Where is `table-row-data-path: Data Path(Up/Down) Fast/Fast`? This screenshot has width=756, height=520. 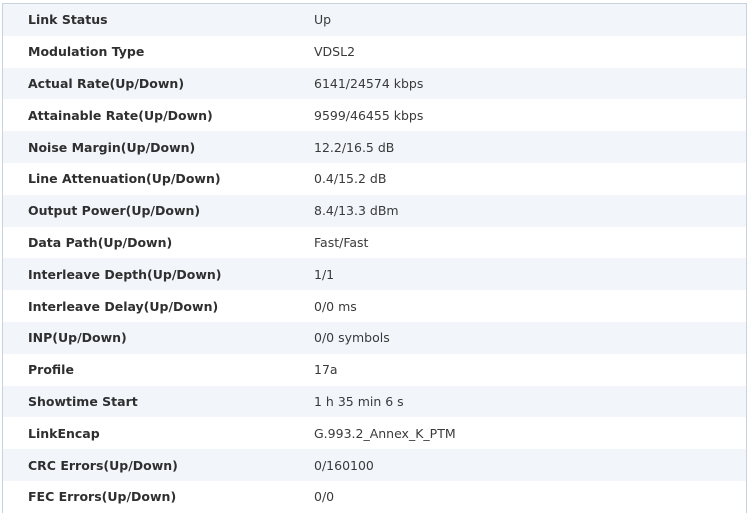 table-row-data-path: Data Path(Up/Down) Fast/Fast is located at coordinates (374, 242).